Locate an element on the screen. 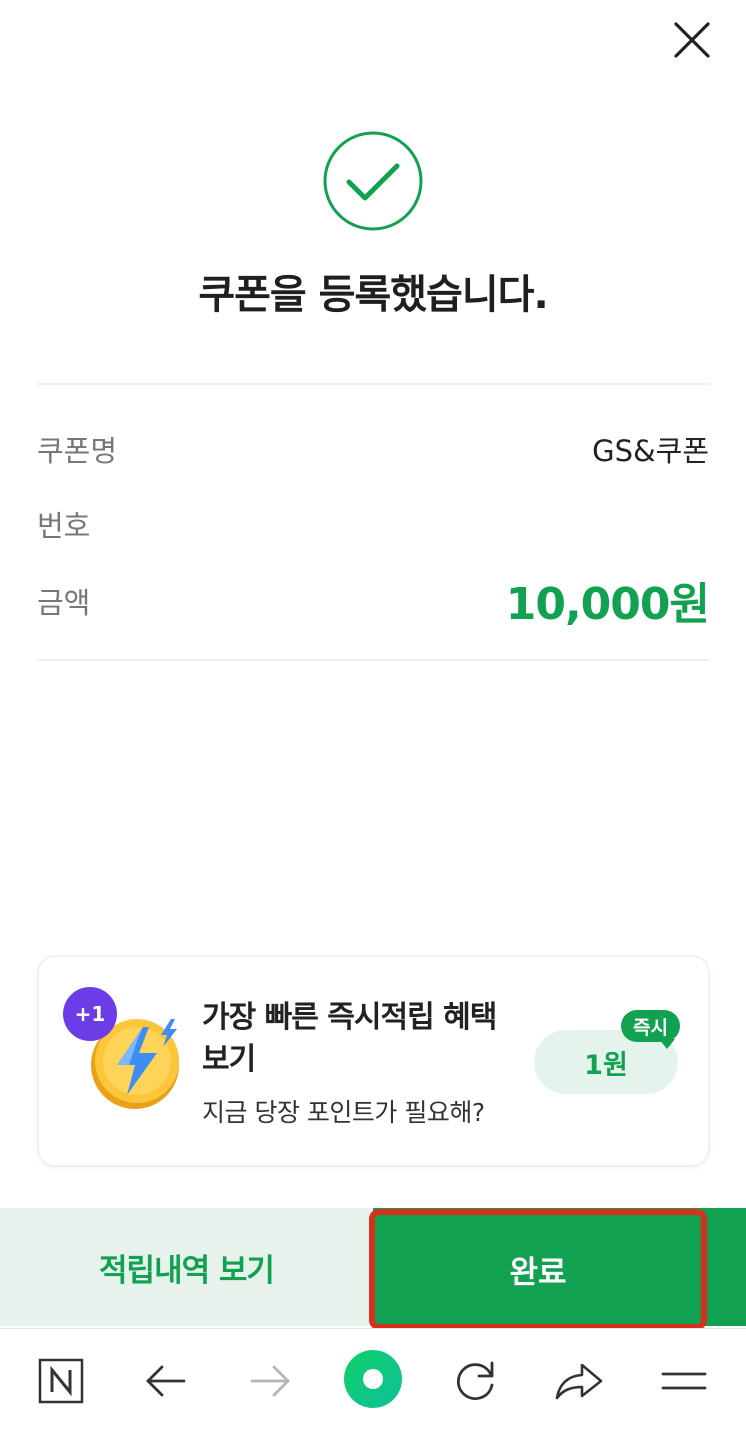 The image size is (746, 1440). close-icon is located at coordinates (692, 40).